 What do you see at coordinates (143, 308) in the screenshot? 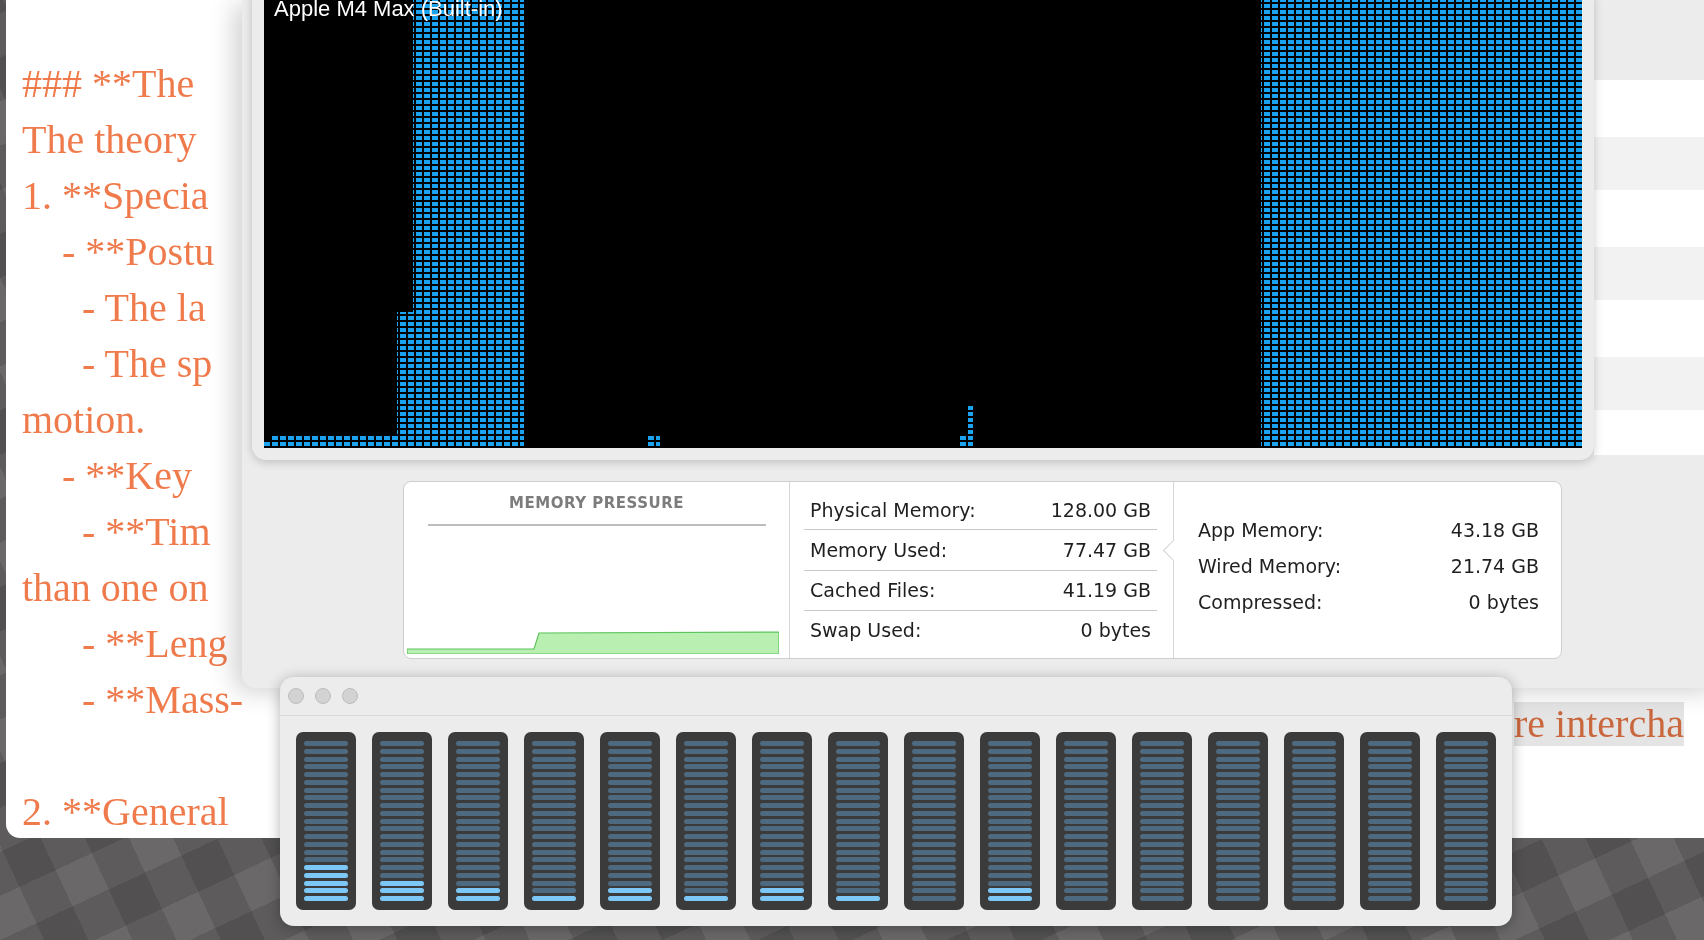
I see `document-text: - The la` at bounding box center [143, 308].